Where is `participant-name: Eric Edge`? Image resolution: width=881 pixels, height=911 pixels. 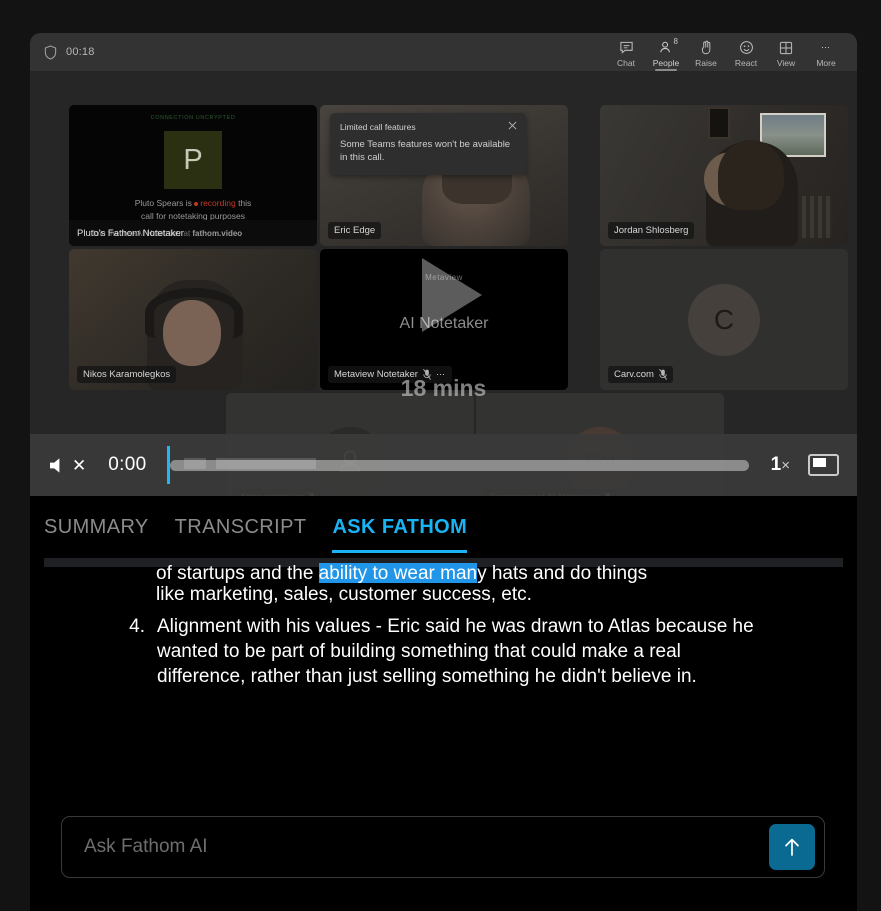 participant-name: Eric Edge is located at coordinates (355, 230).